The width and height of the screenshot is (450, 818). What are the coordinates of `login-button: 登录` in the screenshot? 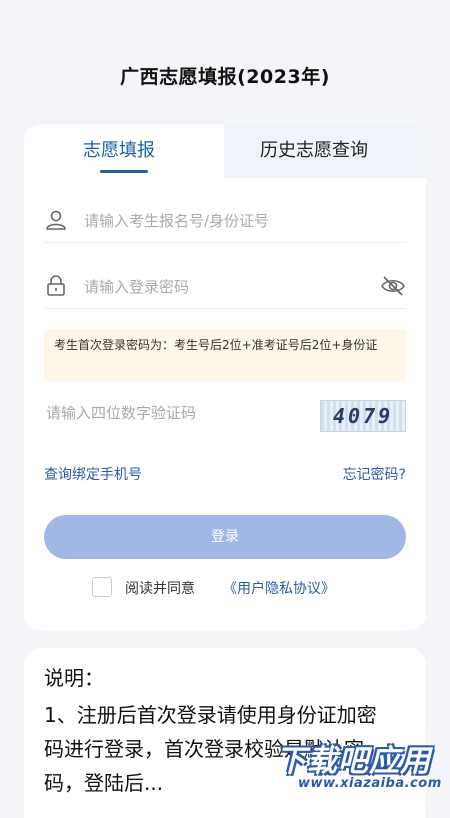 It's located at (225, 537).